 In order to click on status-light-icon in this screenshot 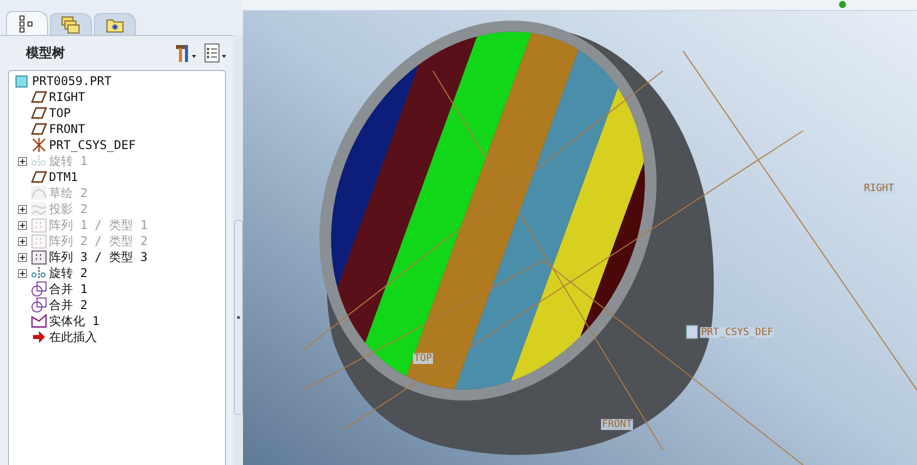, I will do `click(842, 4)`.